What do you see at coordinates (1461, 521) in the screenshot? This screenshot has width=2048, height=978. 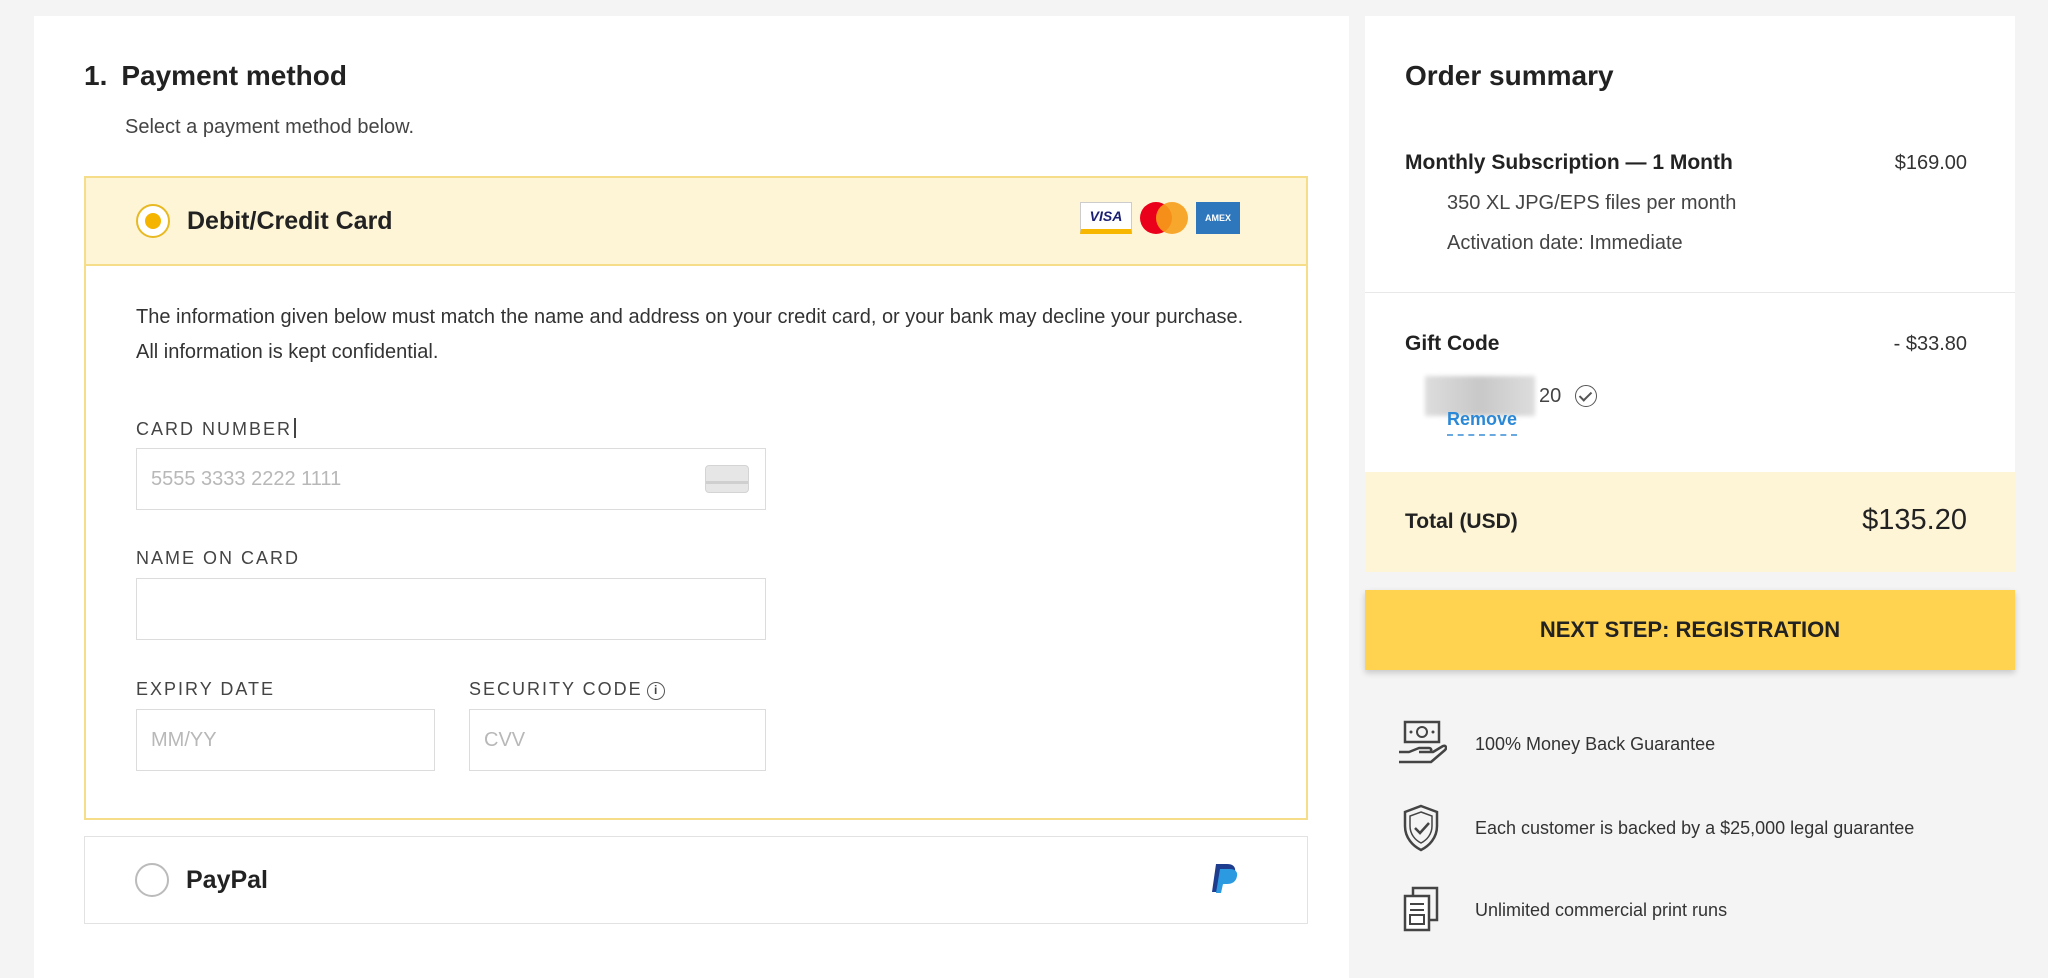 I see `total-label: Total (USD)` at bounding box center [1461, 521].